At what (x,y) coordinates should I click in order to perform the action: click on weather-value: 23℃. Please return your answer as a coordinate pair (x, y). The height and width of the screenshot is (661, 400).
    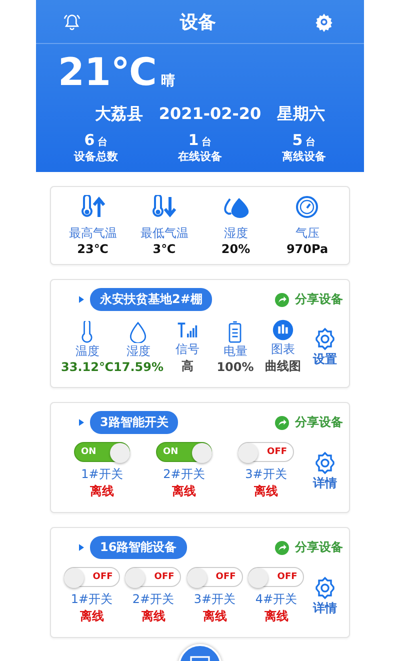
    Looking at the image, I should click on (92, 249).